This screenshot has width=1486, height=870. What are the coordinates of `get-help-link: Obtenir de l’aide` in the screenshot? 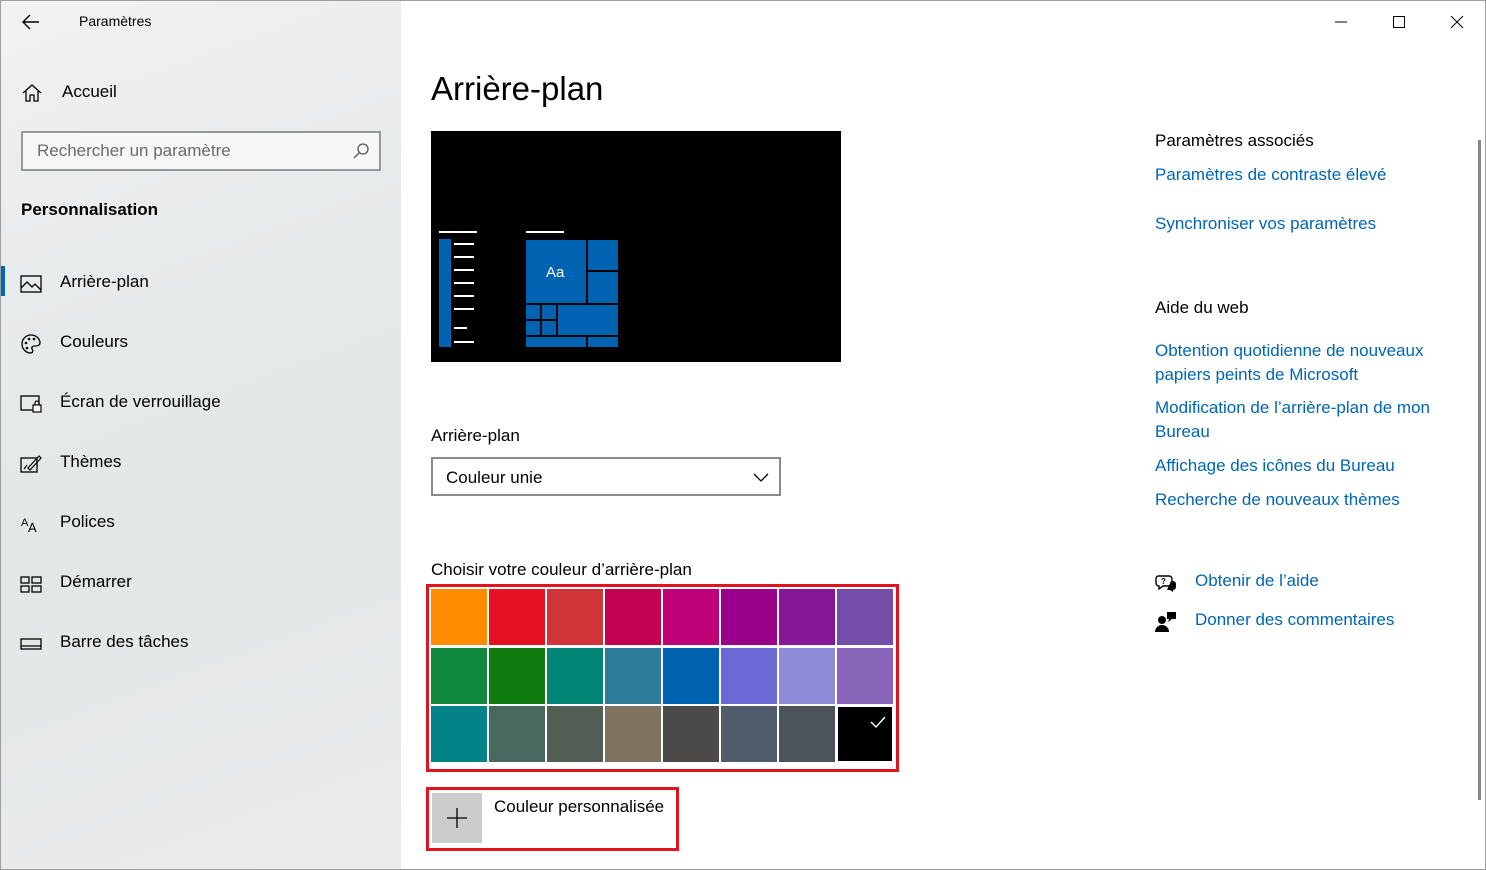 It's located at (1257, 581).